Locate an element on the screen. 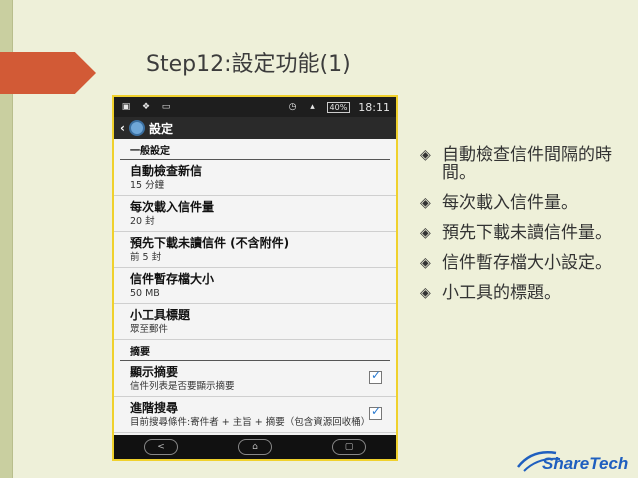  battery-indicator: 40% is located at coordinates (338, 107).